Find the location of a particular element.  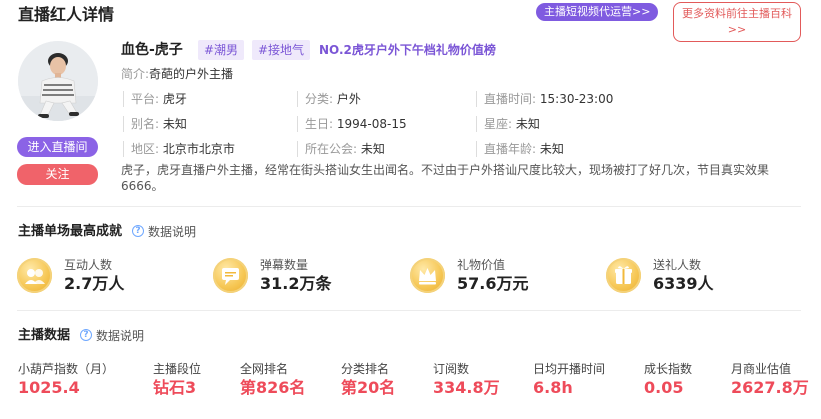

field-live-years: 直播年龄: 未知 is located at coordinates (520, 149).